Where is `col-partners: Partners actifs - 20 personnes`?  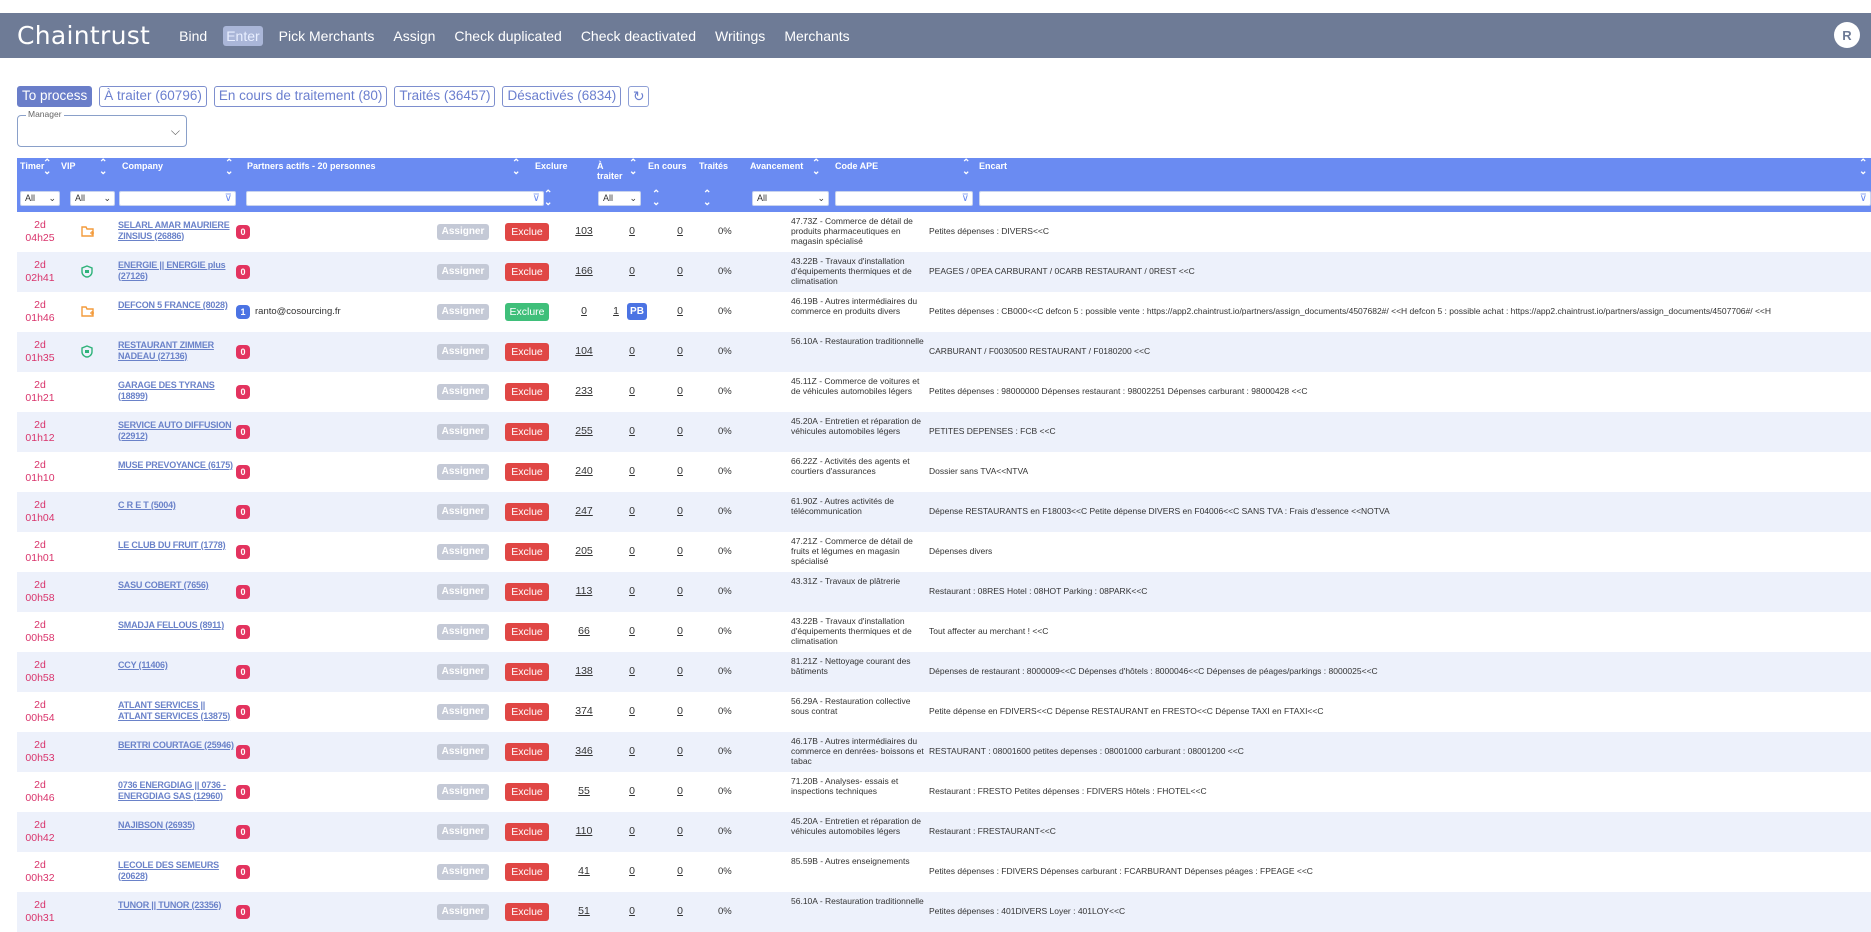
col-partners: Partners actifs - 20 personnes is located at coordinates (311, 166).